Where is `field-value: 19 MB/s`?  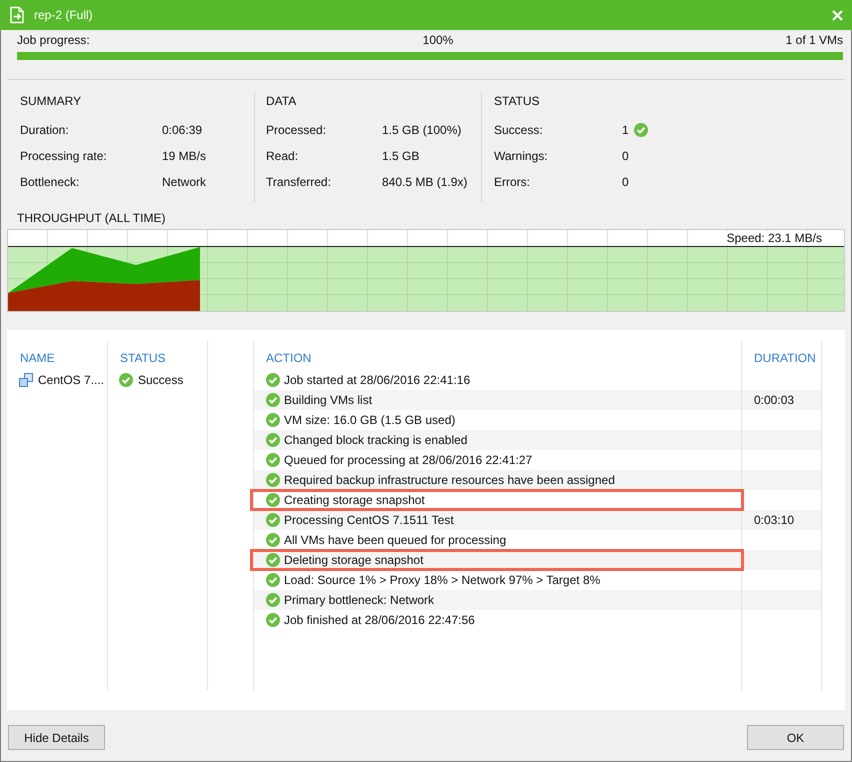 field-value: 19 MB/s is located at coordinates (184, 156).